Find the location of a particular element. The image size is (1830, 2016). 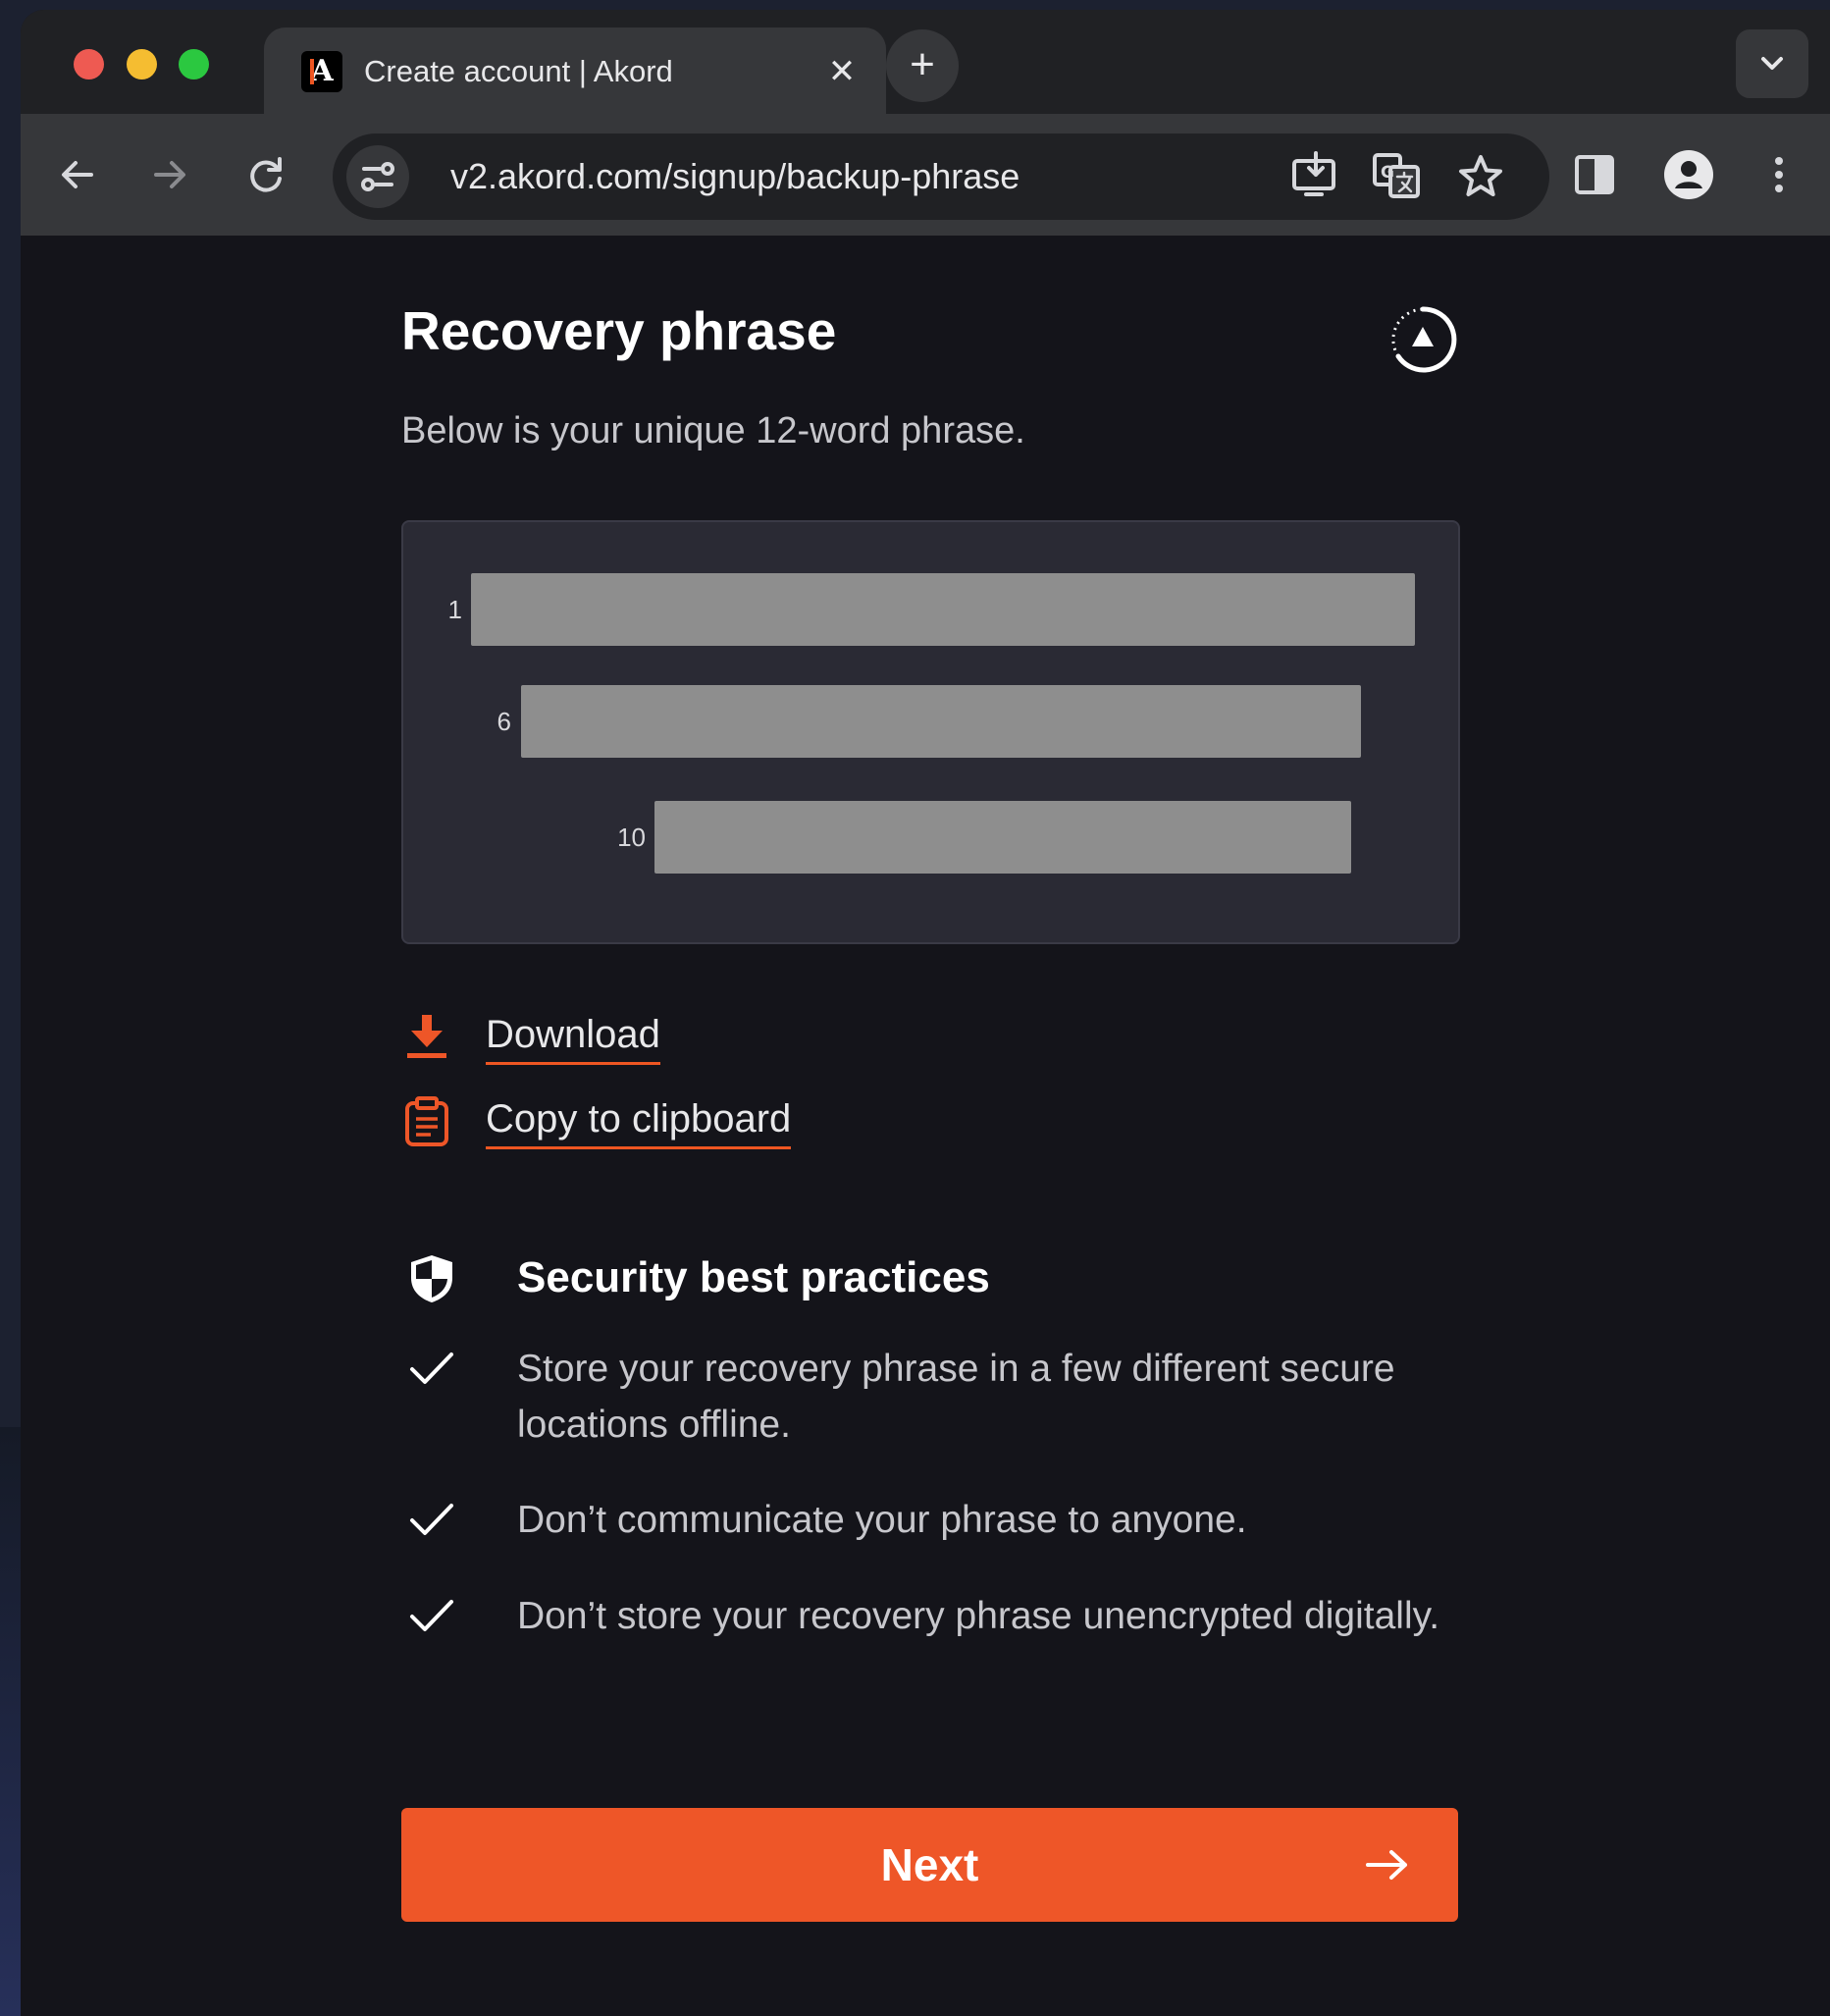

tab-title: Create account | Akord is located at coordinates (518, 71).